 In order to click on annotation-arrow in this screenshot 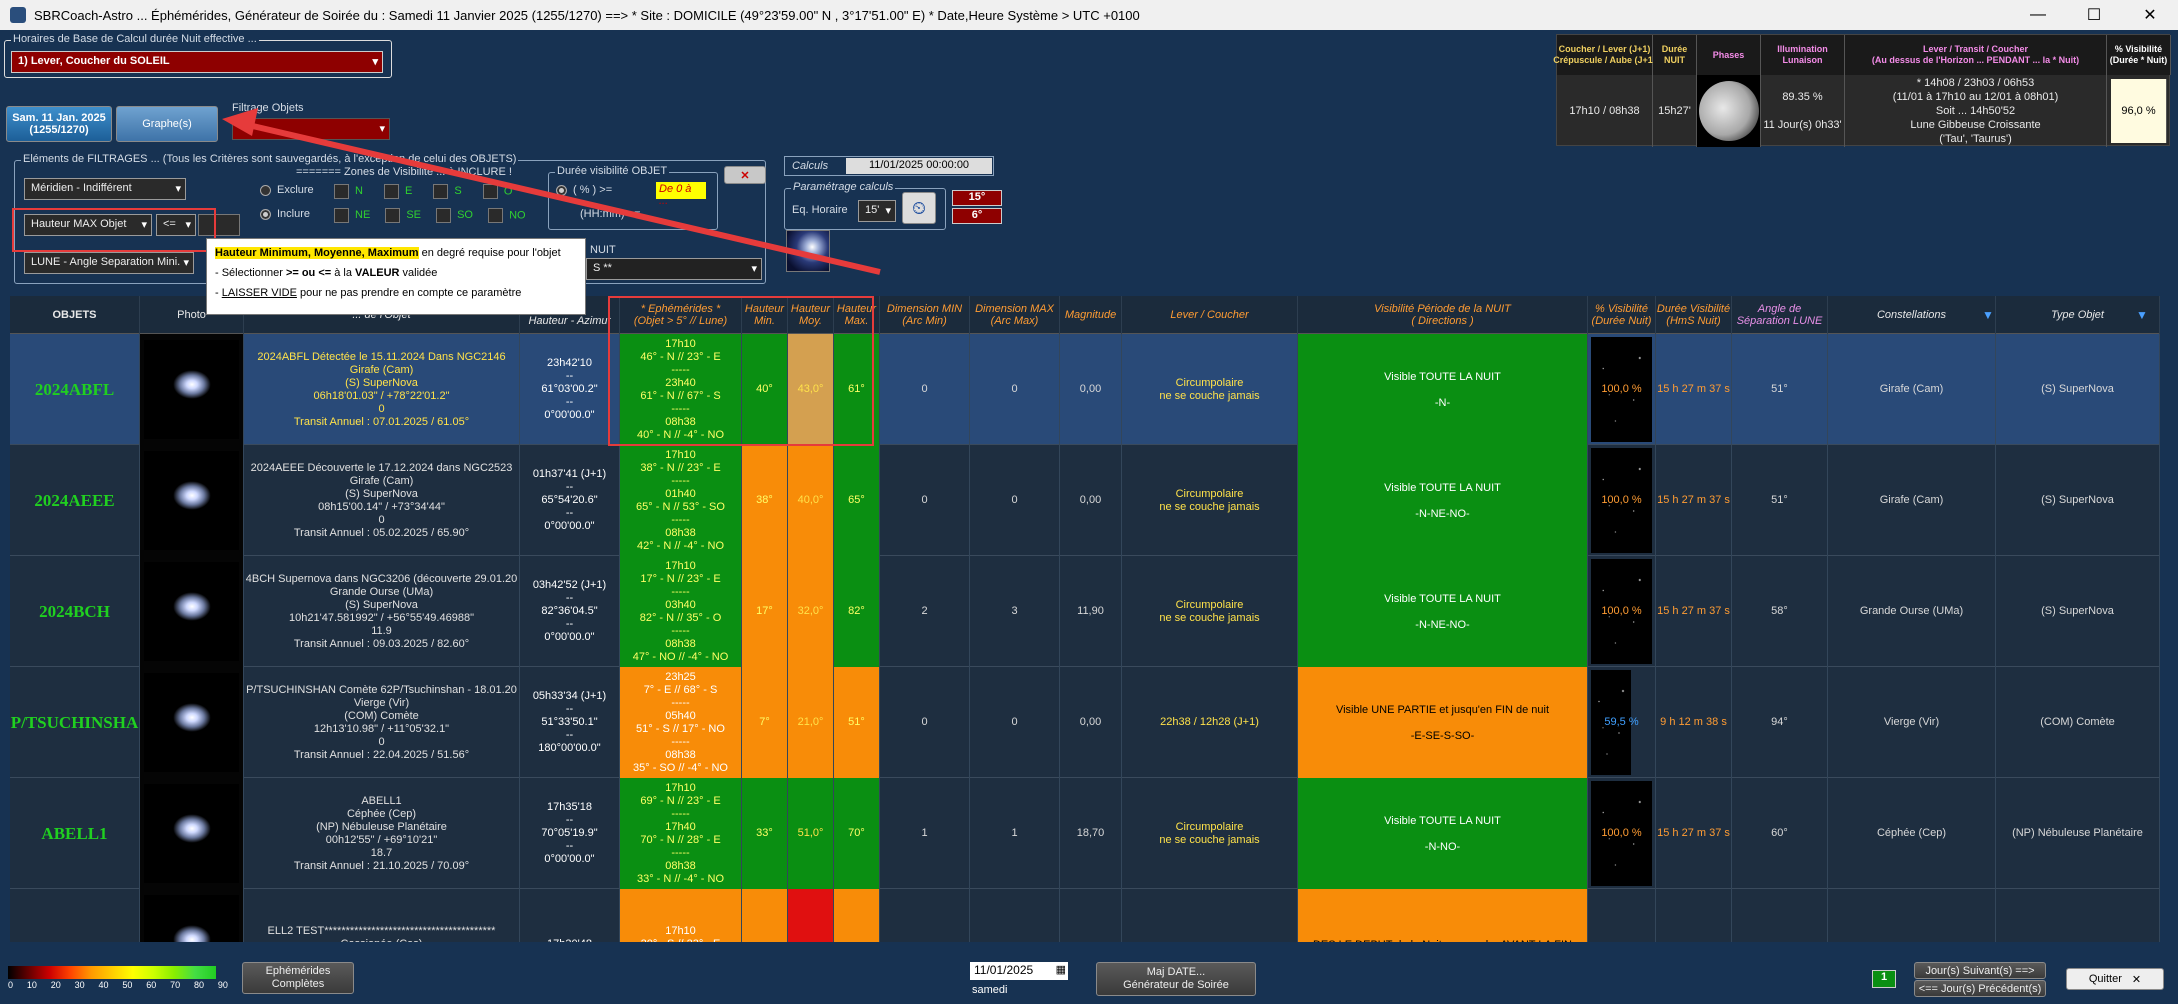, I will do `click(551, 191)`.